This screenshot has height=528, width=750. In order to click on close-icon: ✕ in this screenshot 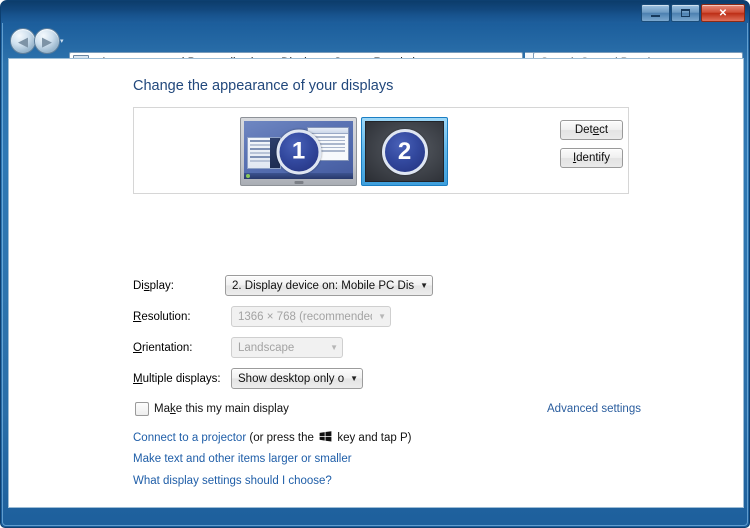, I will do `click(723, 13)`.